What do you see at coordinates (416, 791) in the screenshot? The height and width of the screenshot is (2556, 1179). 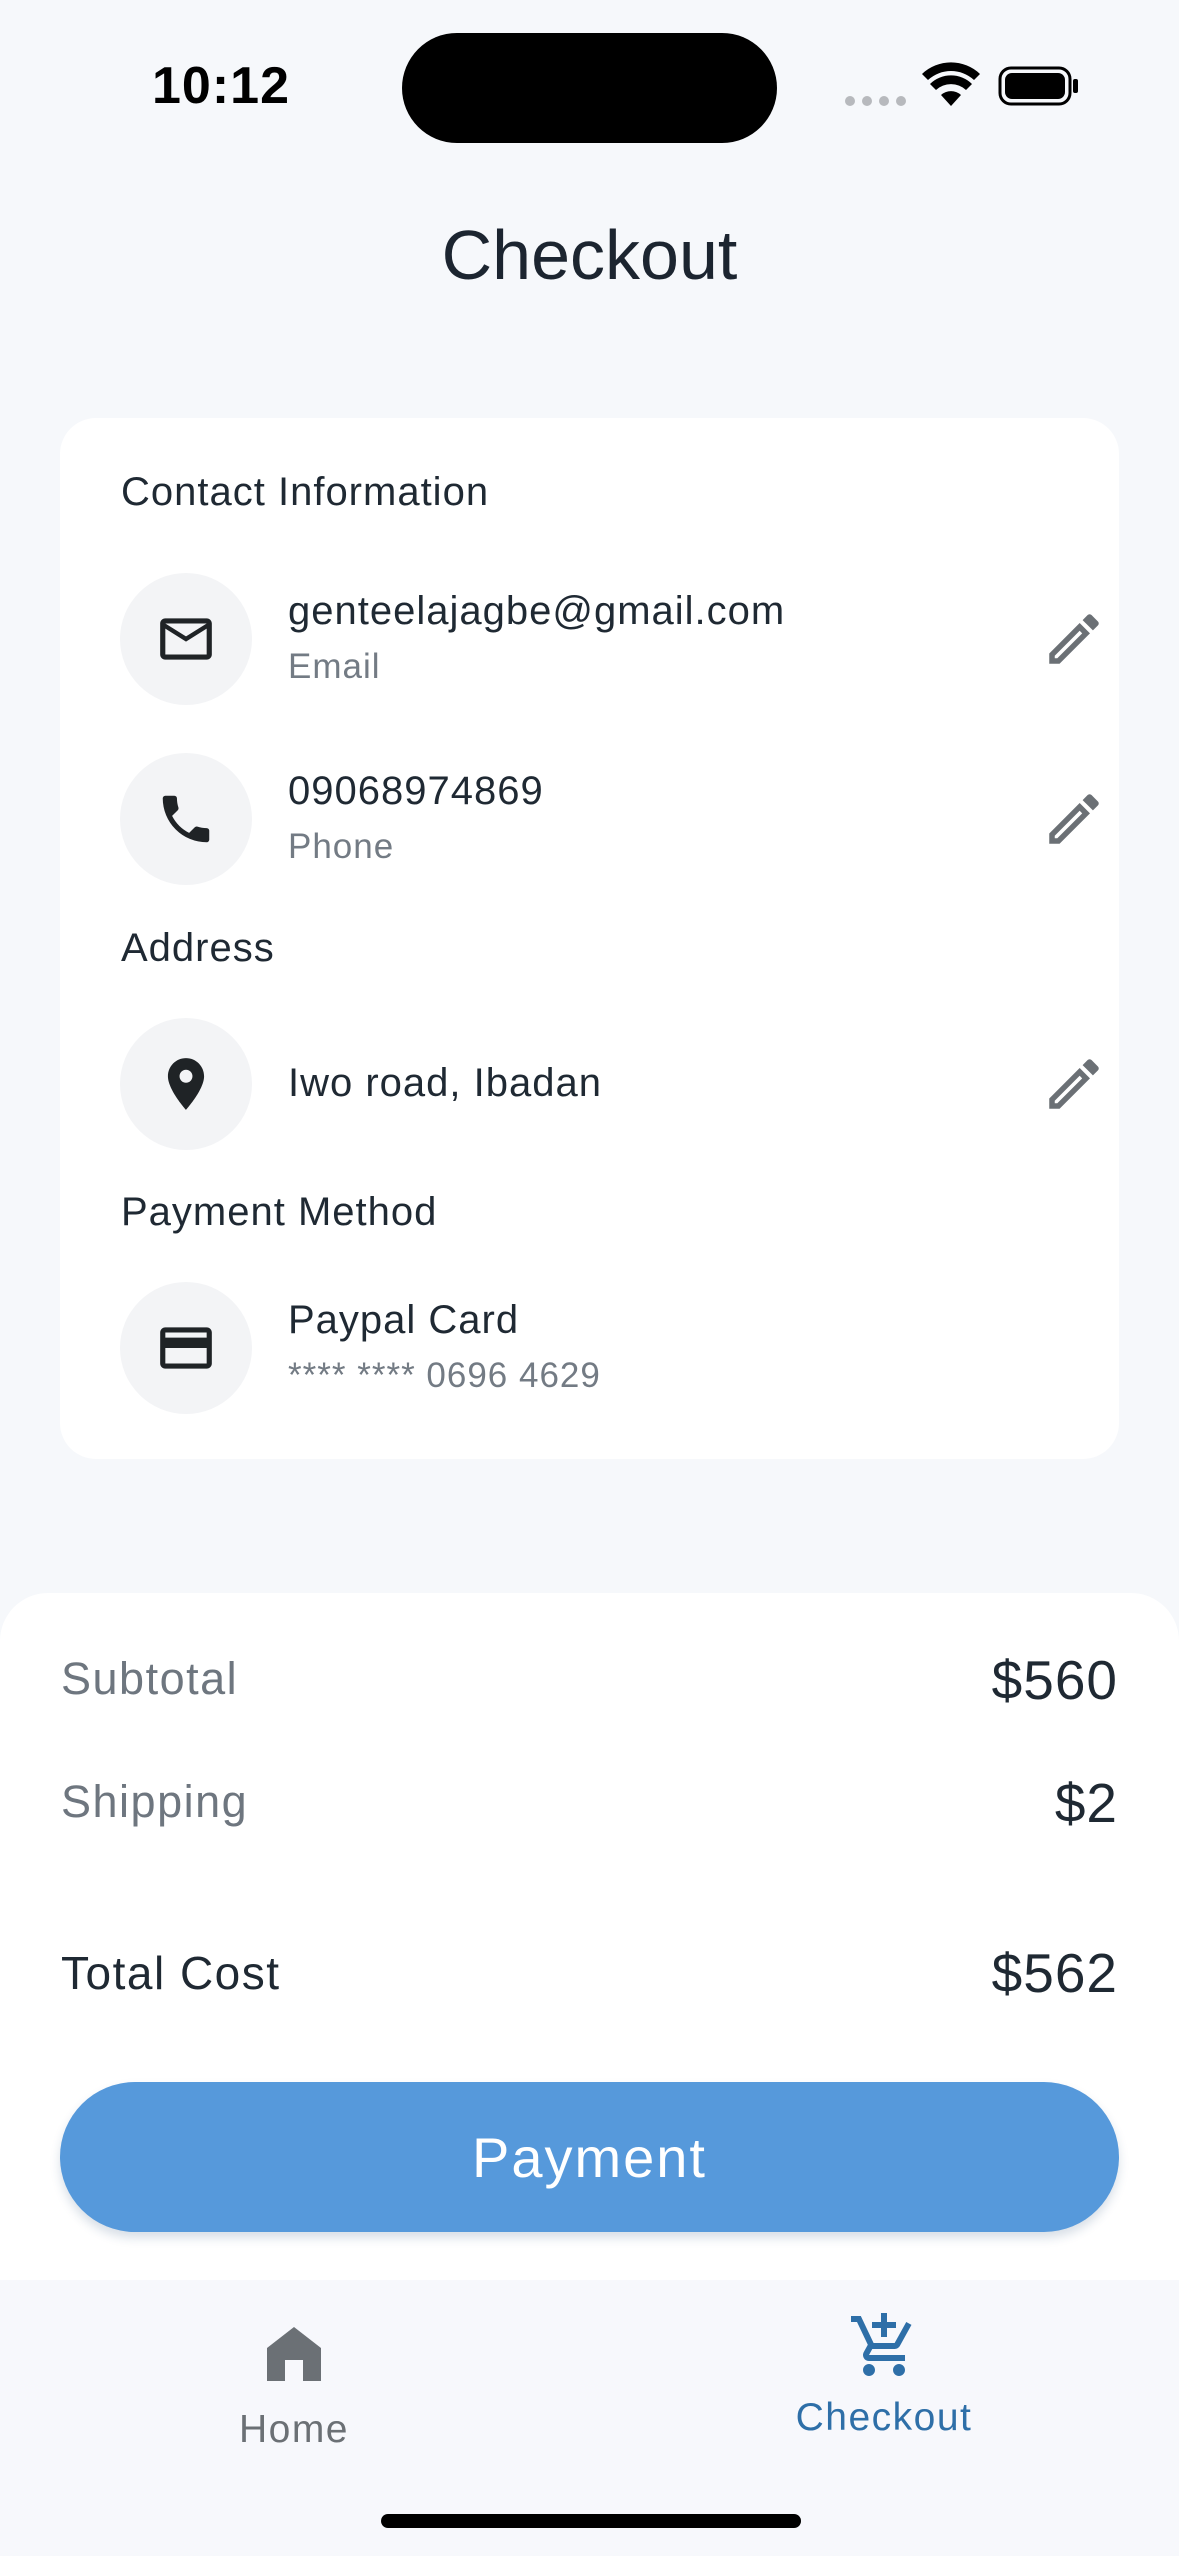 I see `phone-value: 09068974869` at bounding box center [416, 791].